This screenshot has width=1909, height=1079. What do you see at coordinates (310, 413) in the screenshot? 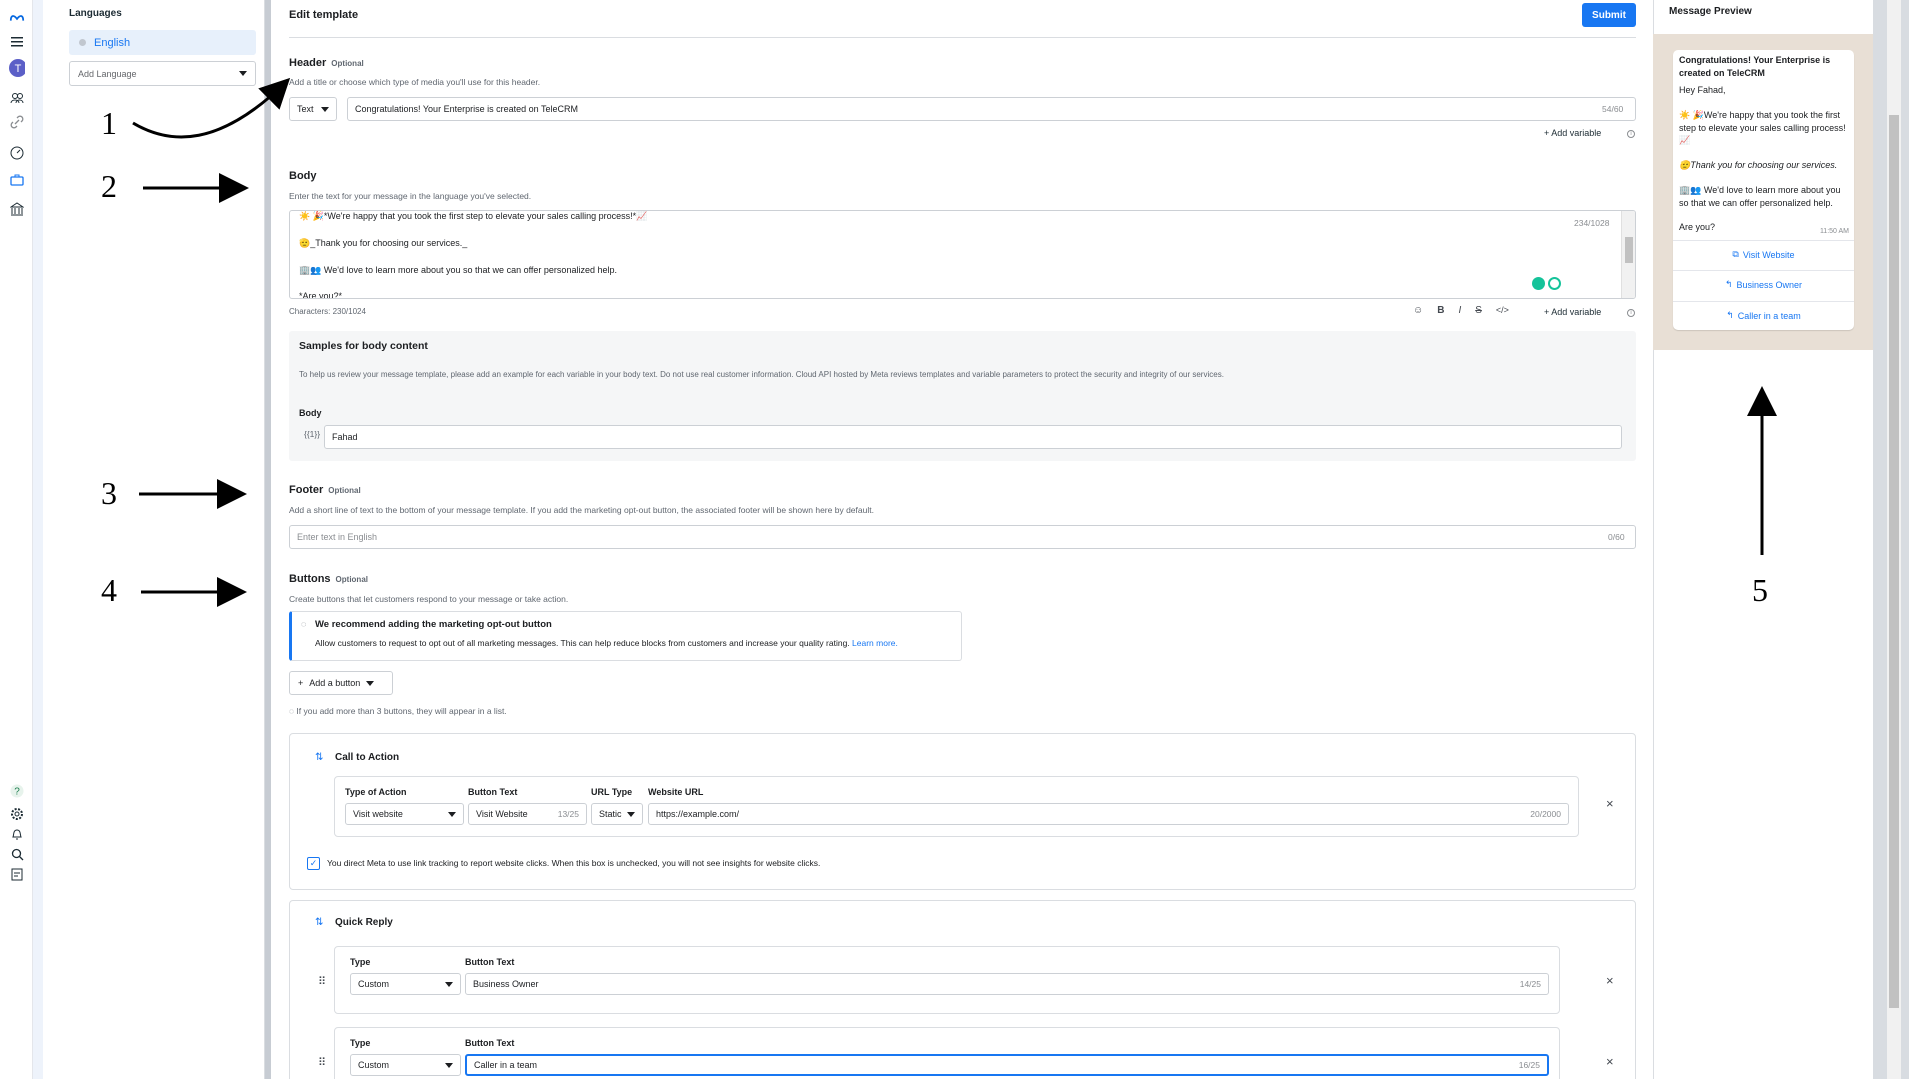
I see `samples-body-label: Body` at bounding box center [310, 413].